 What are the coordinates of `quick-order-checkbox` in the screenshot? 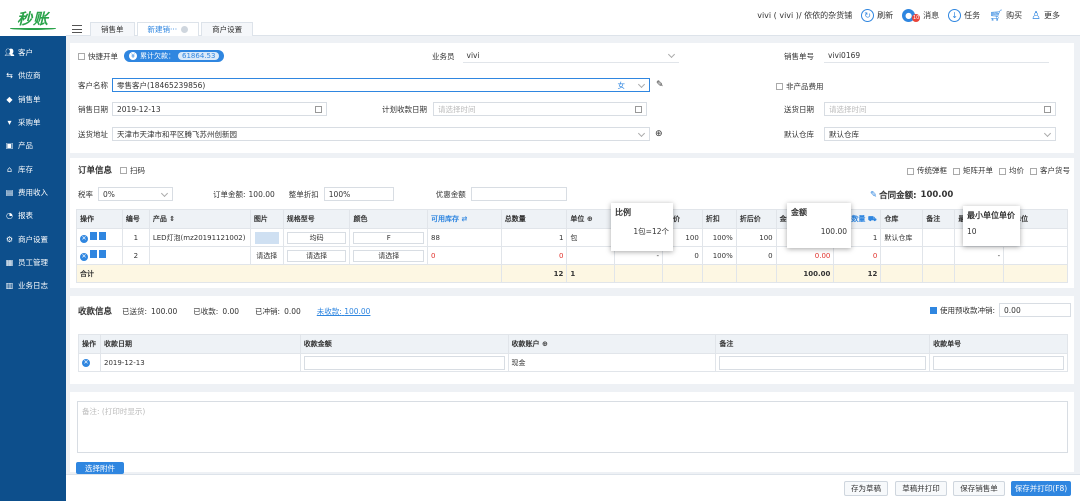 It's located at (81, 56).